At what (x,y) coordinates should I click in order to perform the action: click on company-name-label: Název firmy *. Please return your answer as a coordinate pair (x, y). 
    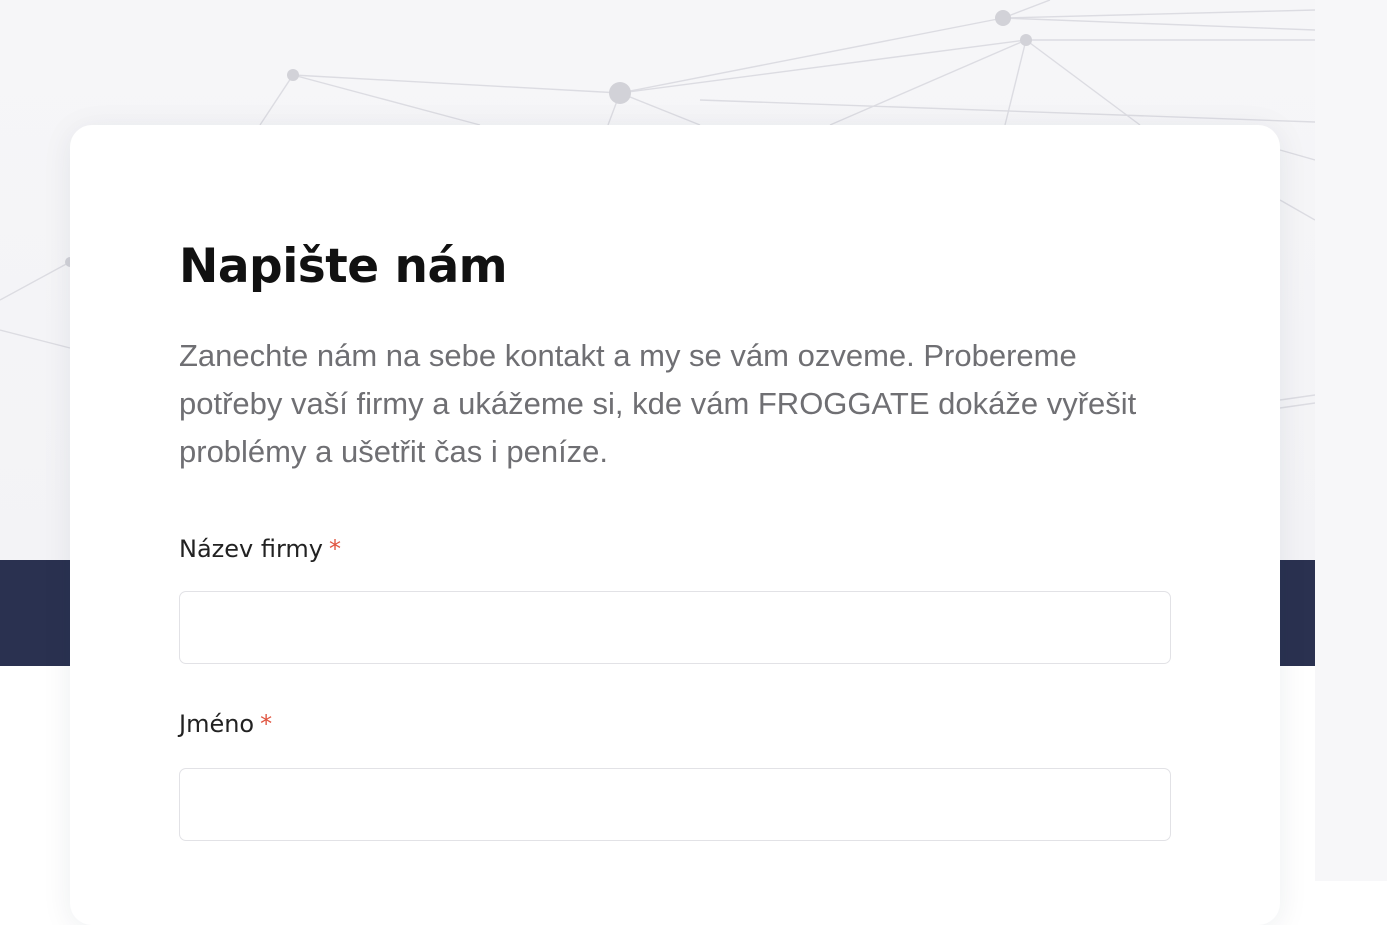
    Looking at the image, I should click on (260, 549).